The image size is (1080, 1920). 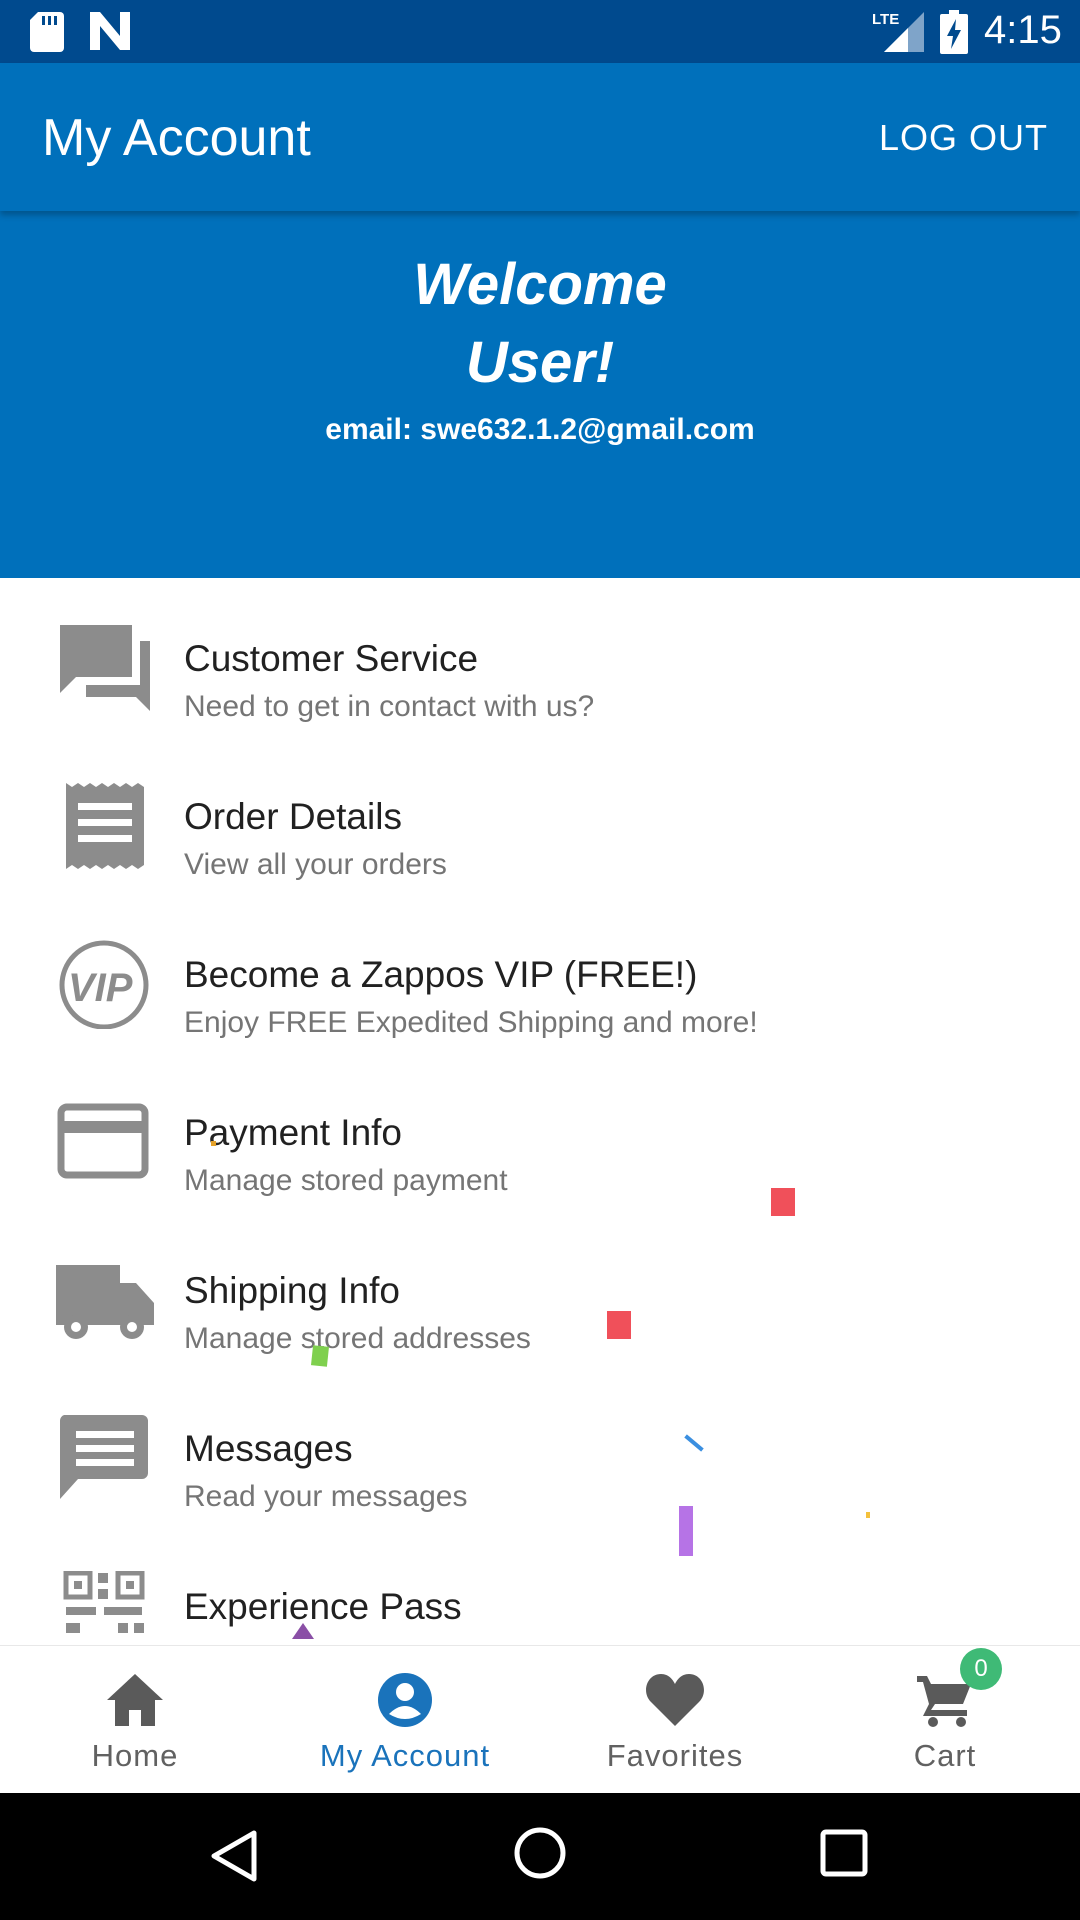 What do you see at coordinates (540, 1853) in the screenshot?
I see `home-button-icon` at bounding box center [540, 1853].